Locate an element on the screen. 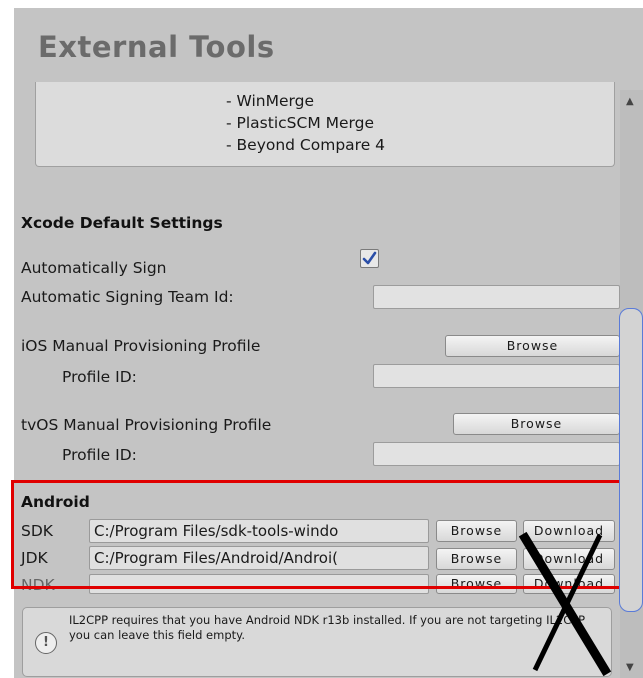 The height and width of the screenshot is (678, 643). automatically-sign-checkbox is located at coordinates (369, 258).